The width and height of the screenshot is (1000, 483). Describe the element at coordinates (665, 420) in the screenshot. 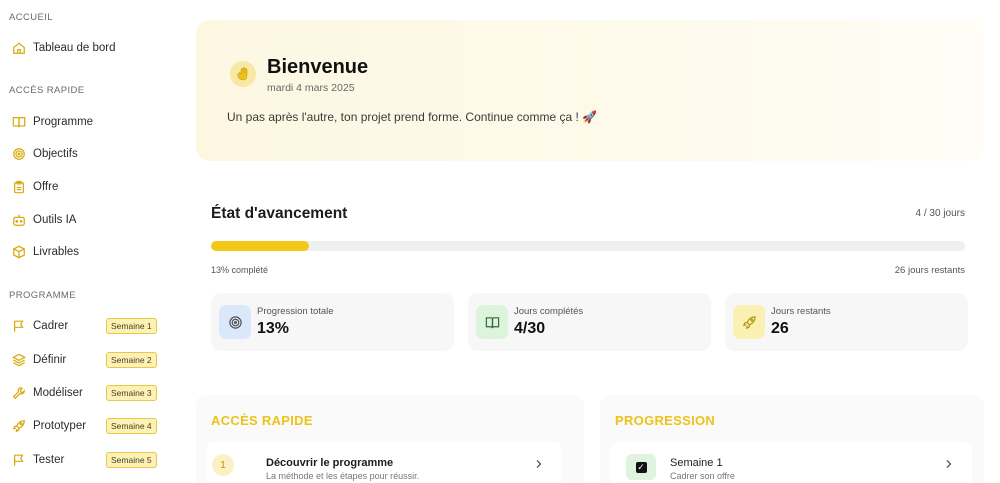

I see `progression-title: PROGRESSION` at that location.